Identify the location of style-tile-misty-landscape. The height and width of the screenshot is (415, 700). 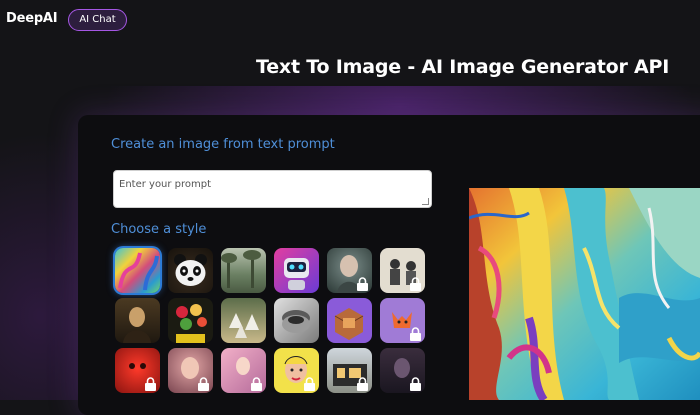
(243, 270).